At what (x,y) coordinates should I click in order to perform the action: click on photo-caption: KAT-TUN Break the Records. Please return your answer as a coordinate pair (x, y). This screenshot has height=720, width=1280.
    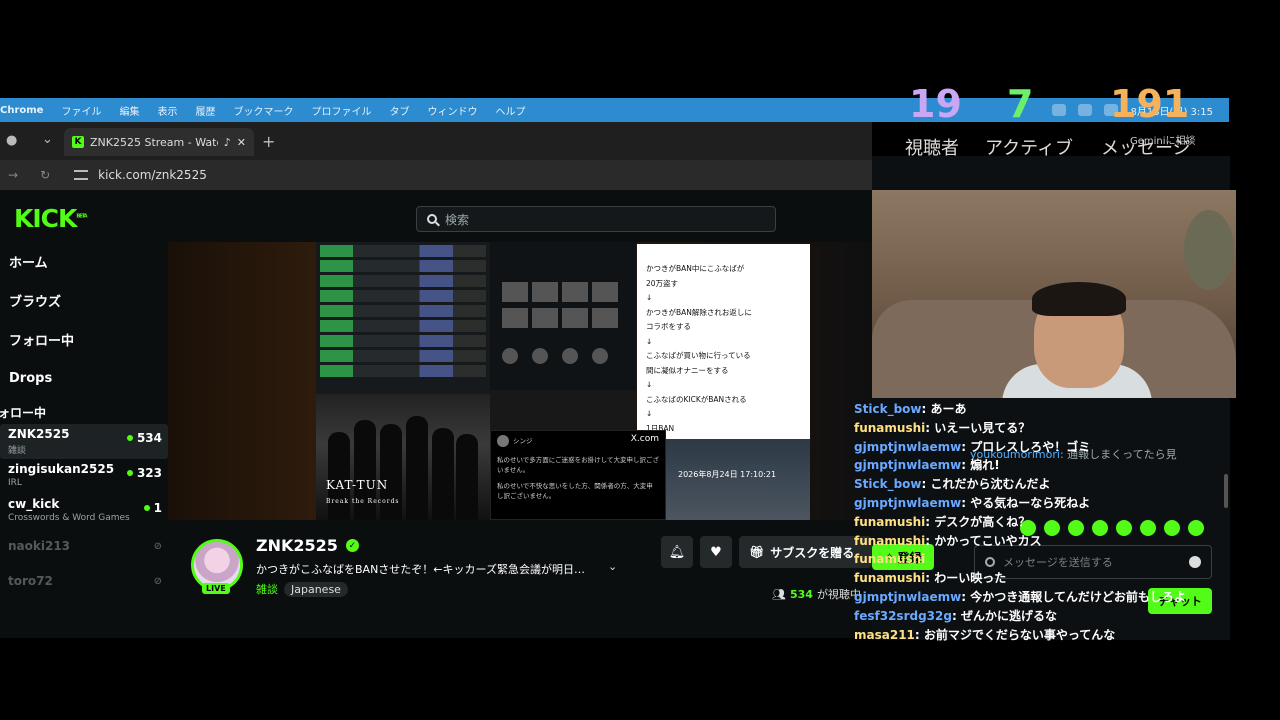
    Looking at the image, I should click on (363, 492).